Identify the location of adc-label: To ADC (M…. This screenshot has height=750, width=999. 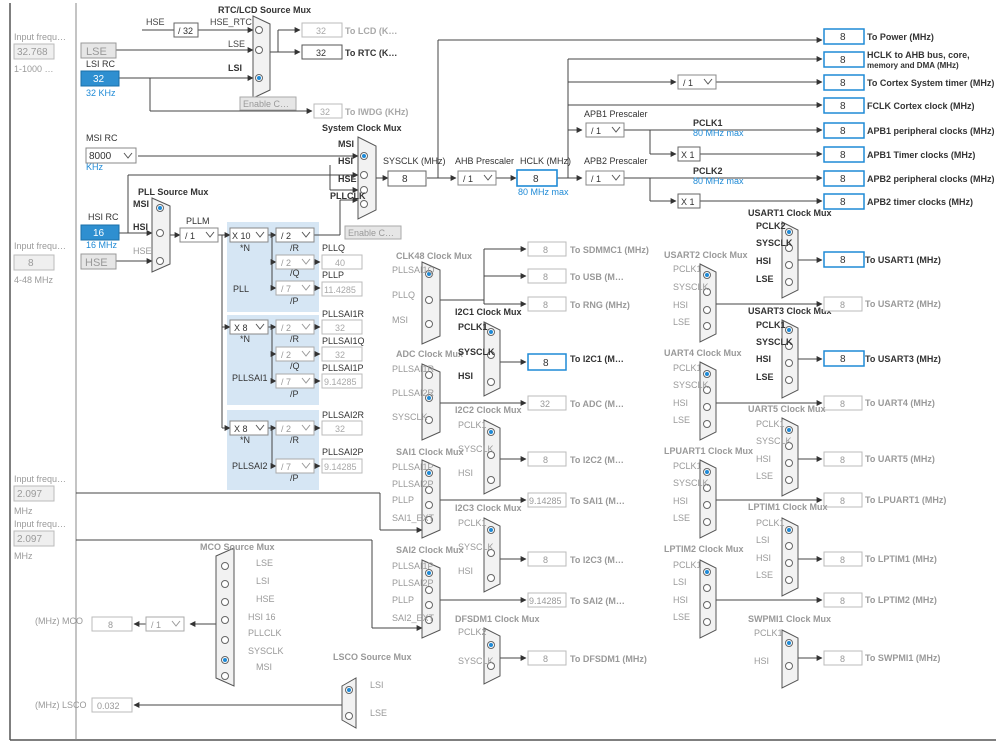
(597, 404).